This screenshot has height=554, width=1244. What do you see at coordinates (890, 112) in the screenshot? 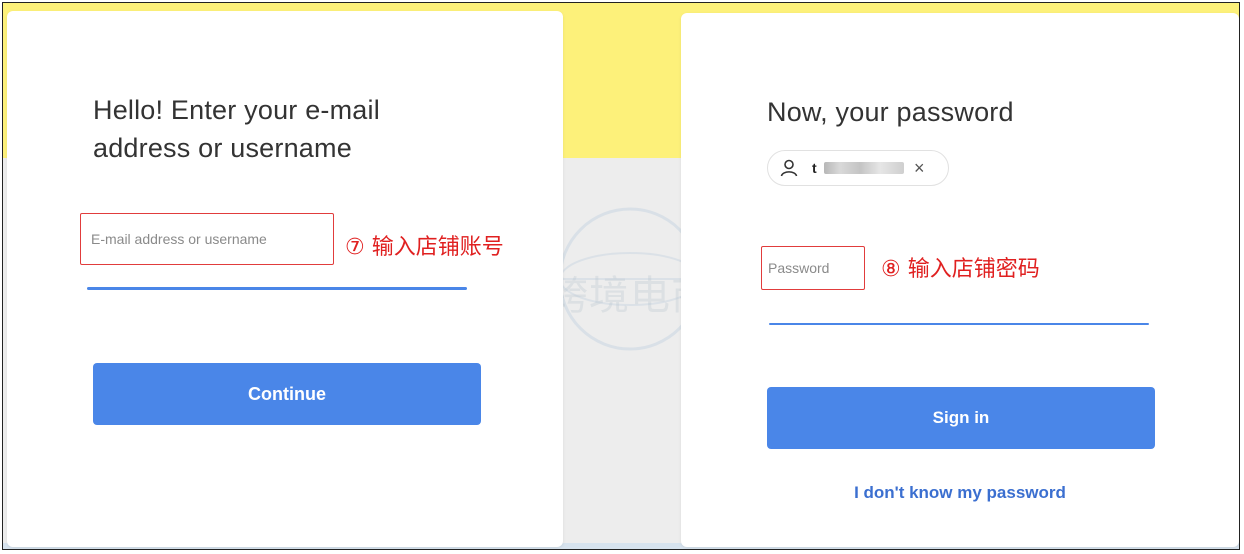
I see `page-title: Now, your password` at bounding box center [890, 112].